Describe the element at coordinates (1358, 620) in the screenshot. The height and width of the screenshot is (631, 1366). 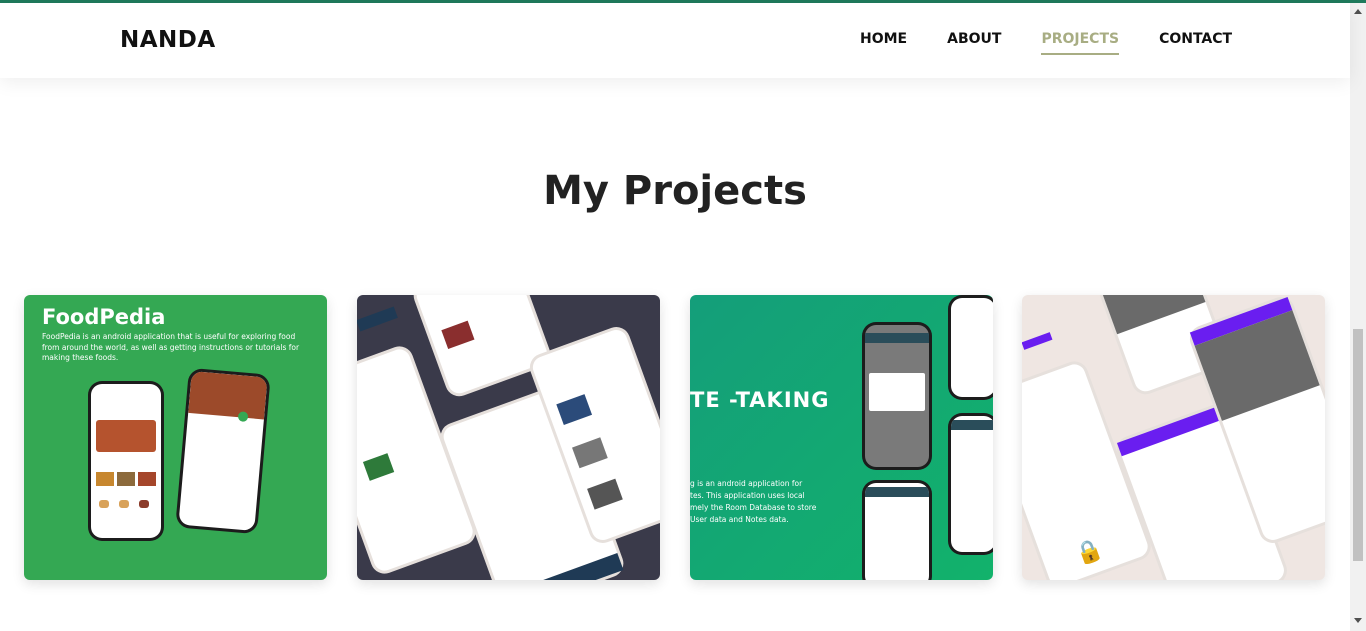
I see `scroll-down-arrow-icon` at that location.